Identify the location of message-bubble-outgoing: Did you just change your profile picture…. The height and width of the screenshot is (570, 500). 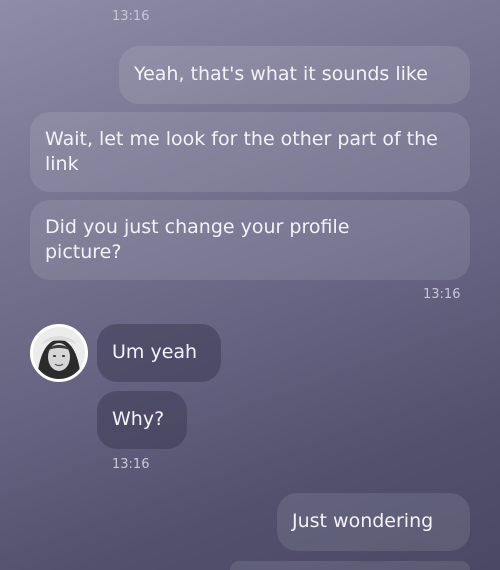
(250, 240).